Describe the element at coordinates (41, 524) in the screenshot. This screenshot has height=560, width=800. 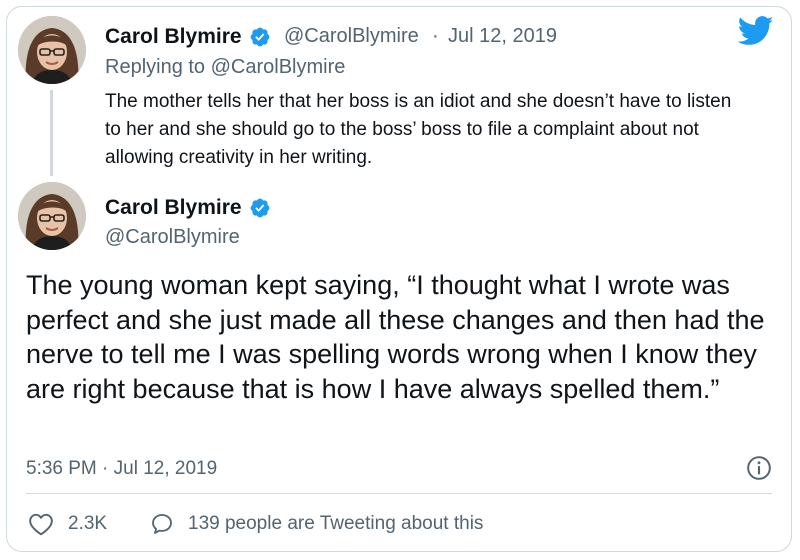
I see `heart-icon` at that location.